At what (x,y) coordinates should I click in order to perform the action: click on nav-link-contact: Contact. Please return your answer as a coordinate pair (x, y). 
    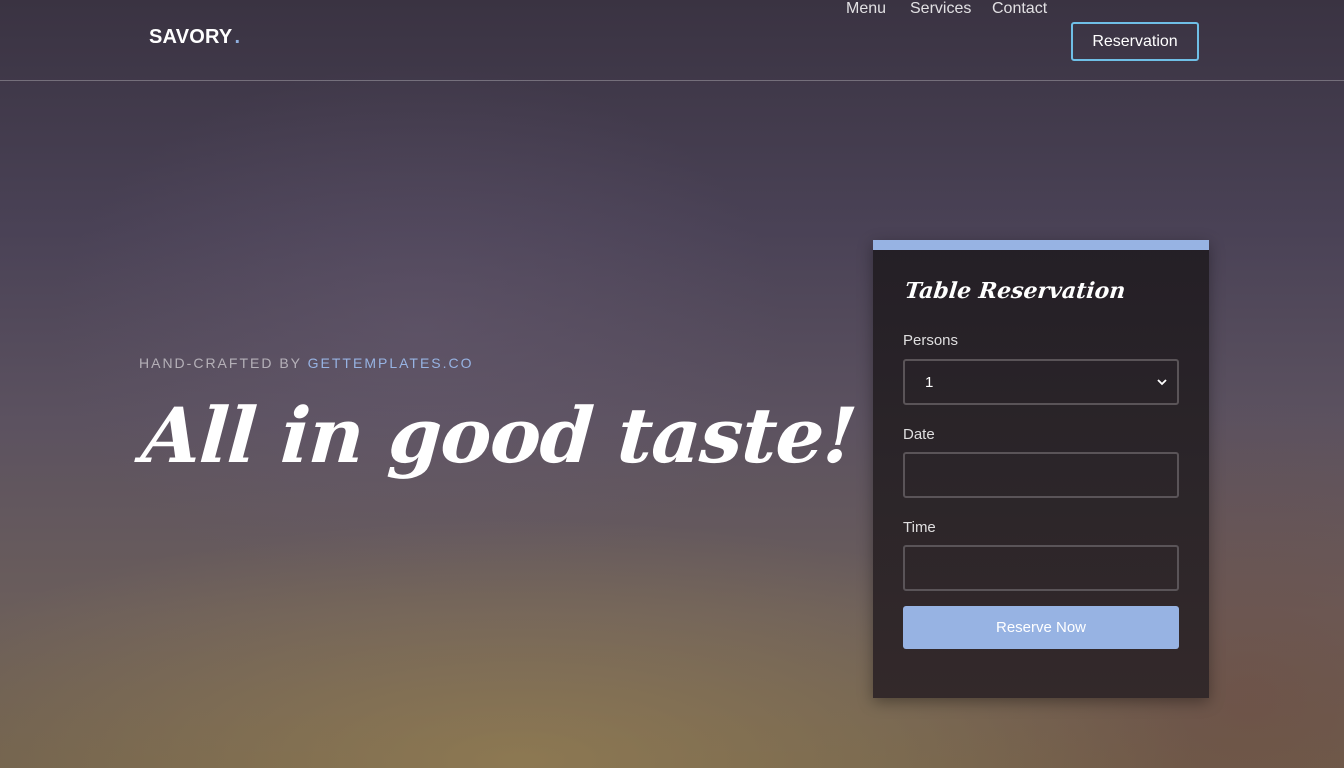
    Looking at the image, I should click on (1019, 9).